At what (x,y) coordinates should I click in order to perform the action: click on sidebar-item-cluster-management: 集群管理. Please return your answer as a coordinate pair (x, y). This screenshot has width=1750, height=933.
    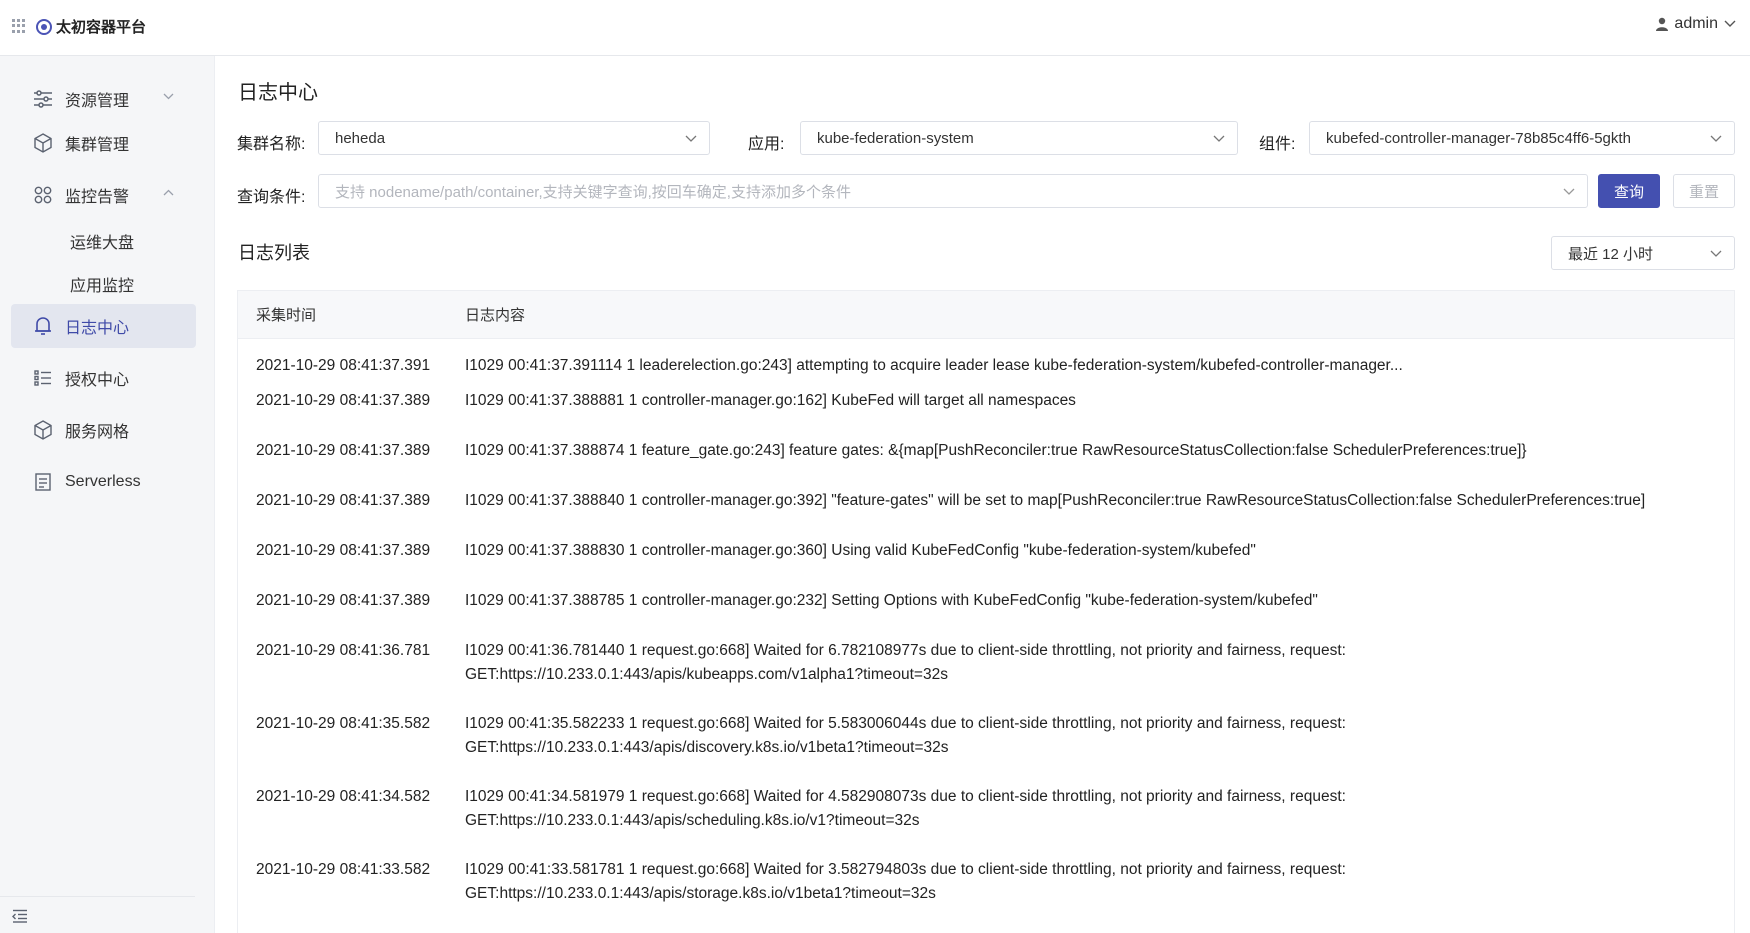
    Looking at the image, I should click on (103, 143).